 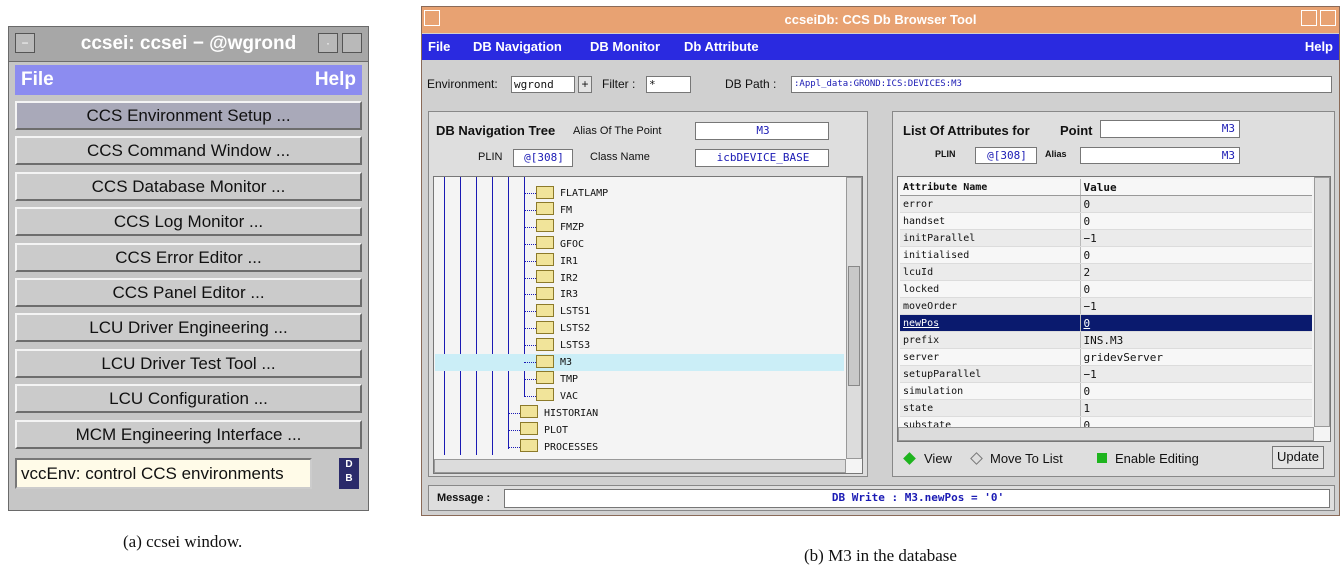 I want to click on table-row: locked 0, so click(x=1106, y=289).